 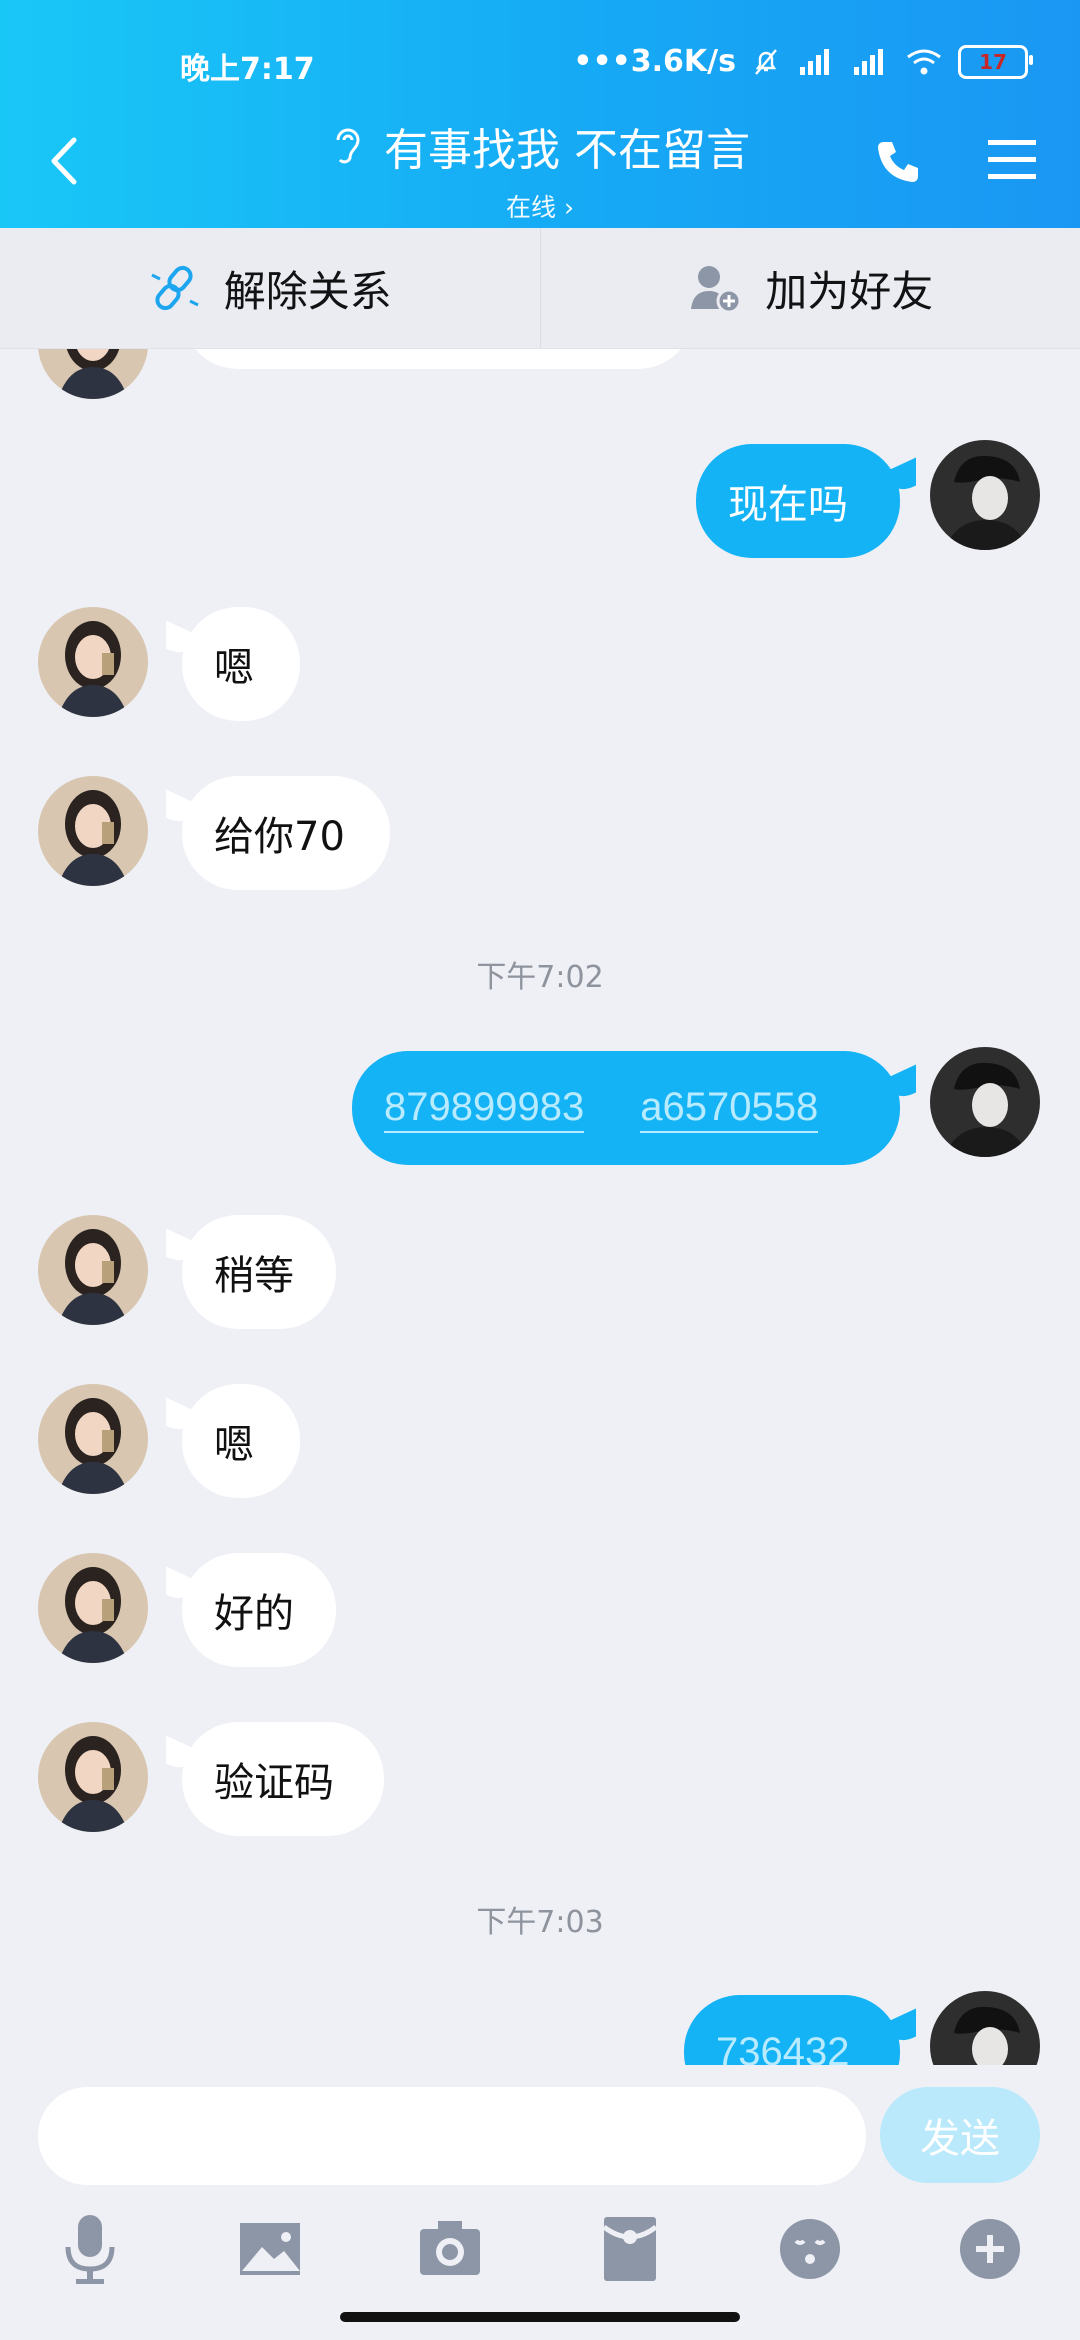 I want to click on message-row: 879899983 a6570558, so click(x=540, y=1107).